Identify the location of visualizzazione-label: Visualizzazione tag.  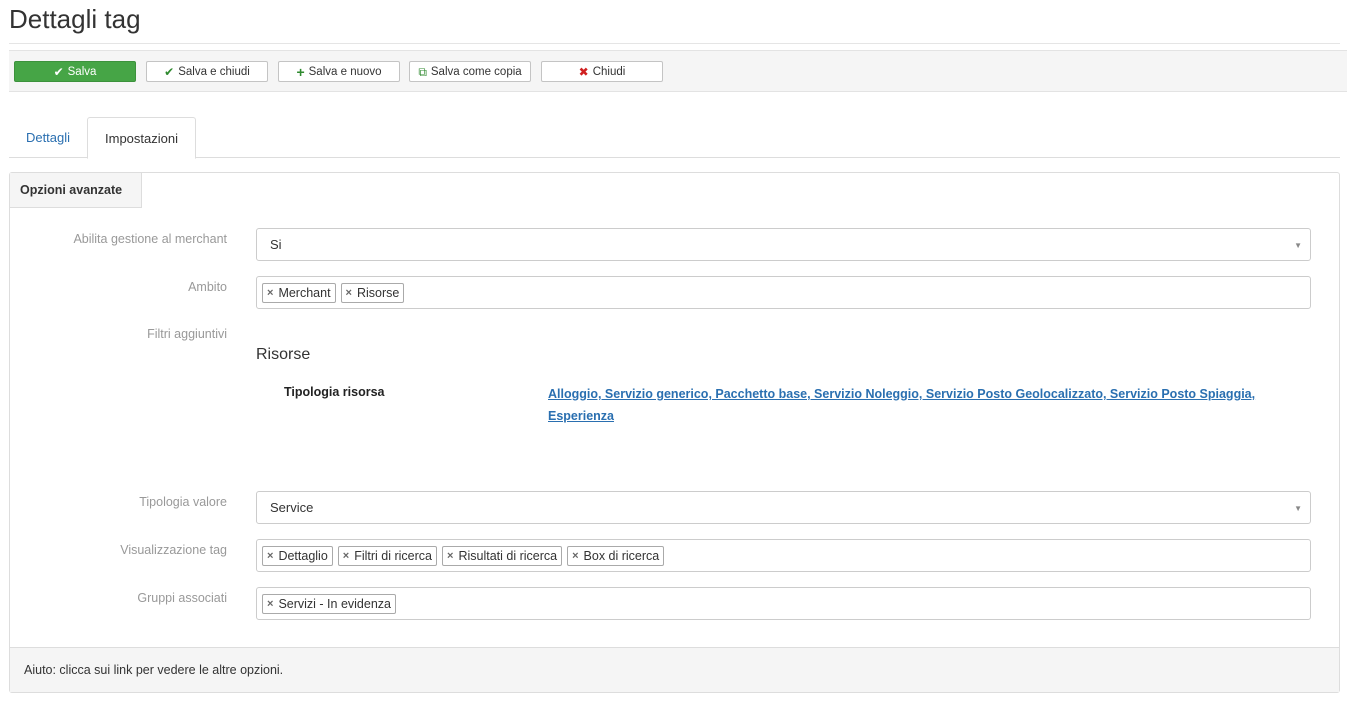
(173, 550).